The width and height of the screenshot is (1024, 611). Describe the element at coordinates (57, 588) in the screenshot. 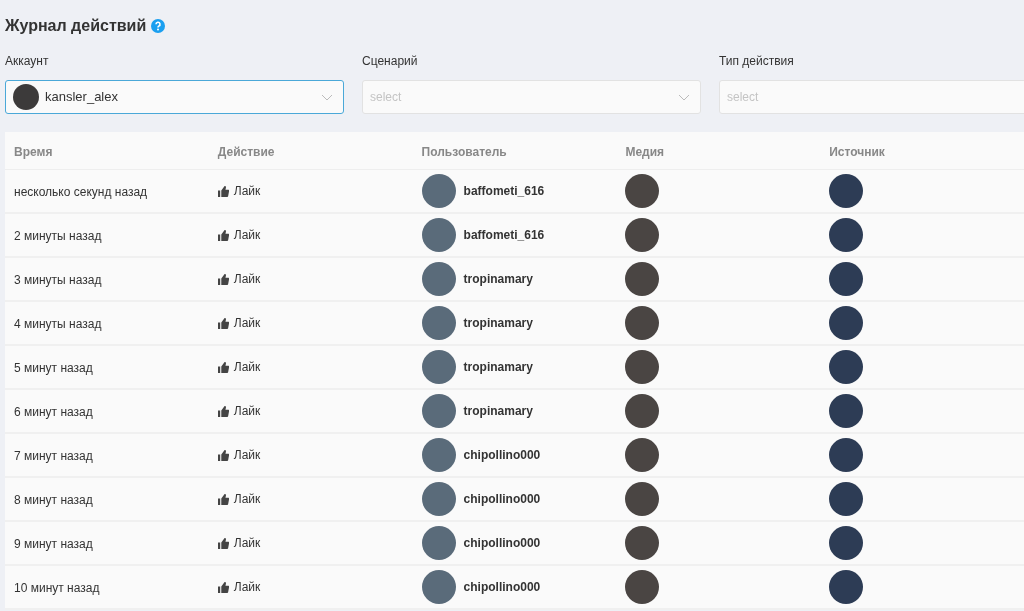

I see `time-cell: 10 минут назад` at that location.